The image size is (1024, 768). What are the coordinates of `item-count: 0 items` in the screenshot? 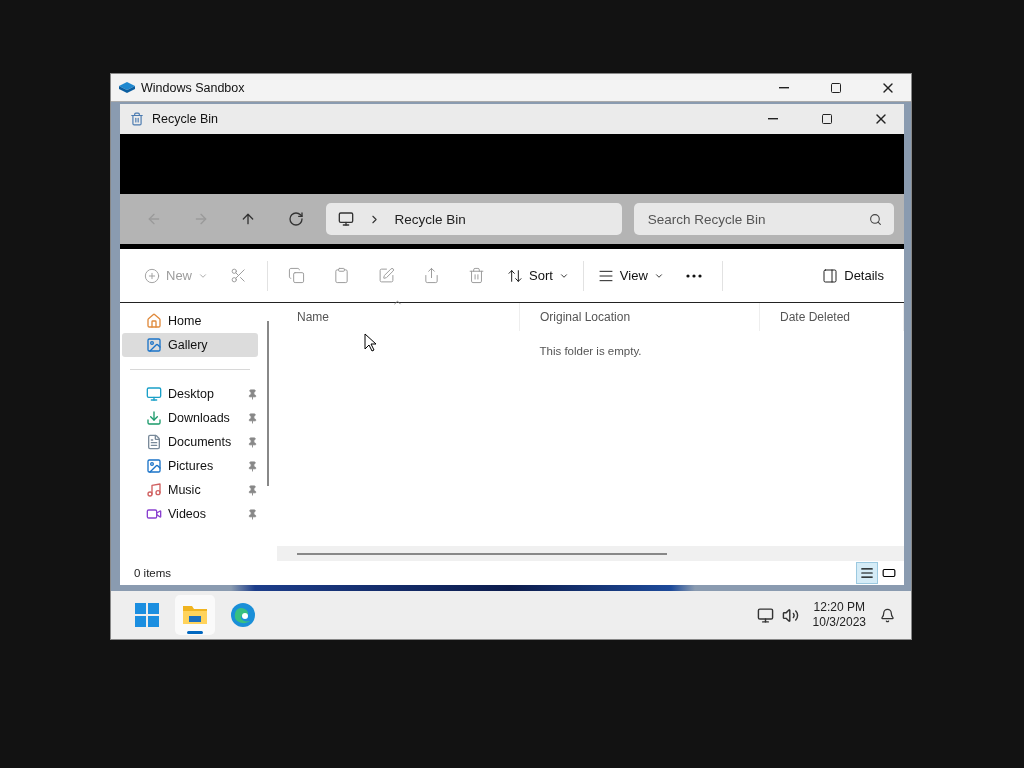 It's located at (153, 573).